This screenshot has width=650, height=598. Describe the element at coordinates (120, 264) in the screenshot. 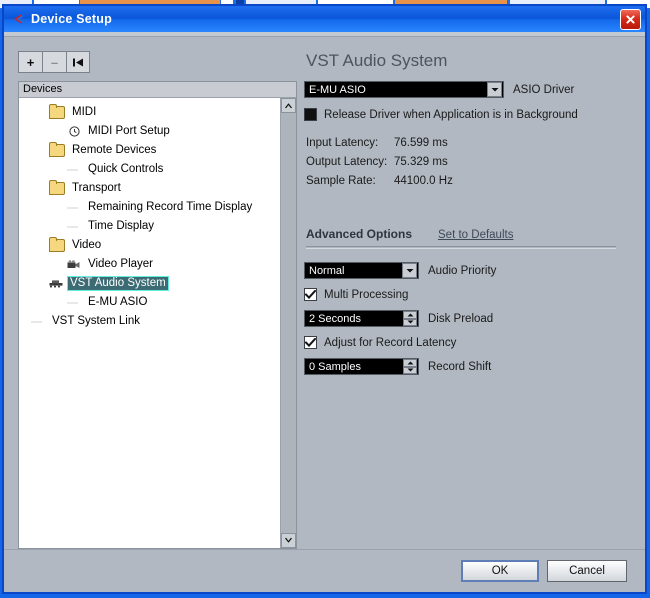

I see `tree-item-label: Video Player` at that location.